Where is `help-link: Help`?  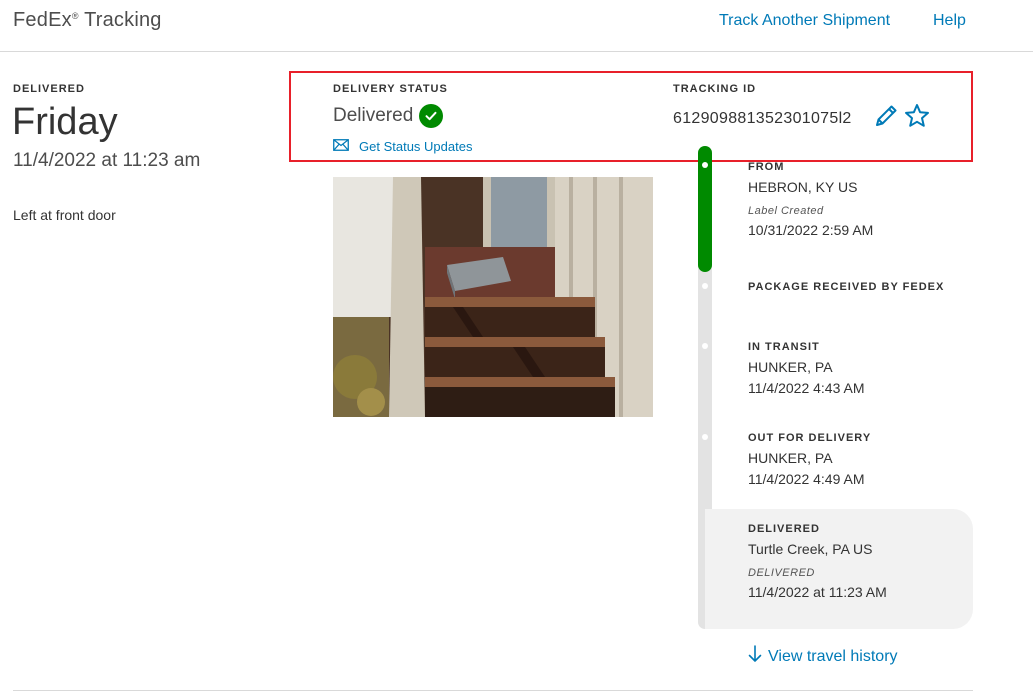 help-link: Help is located at coordinates (949, 21).